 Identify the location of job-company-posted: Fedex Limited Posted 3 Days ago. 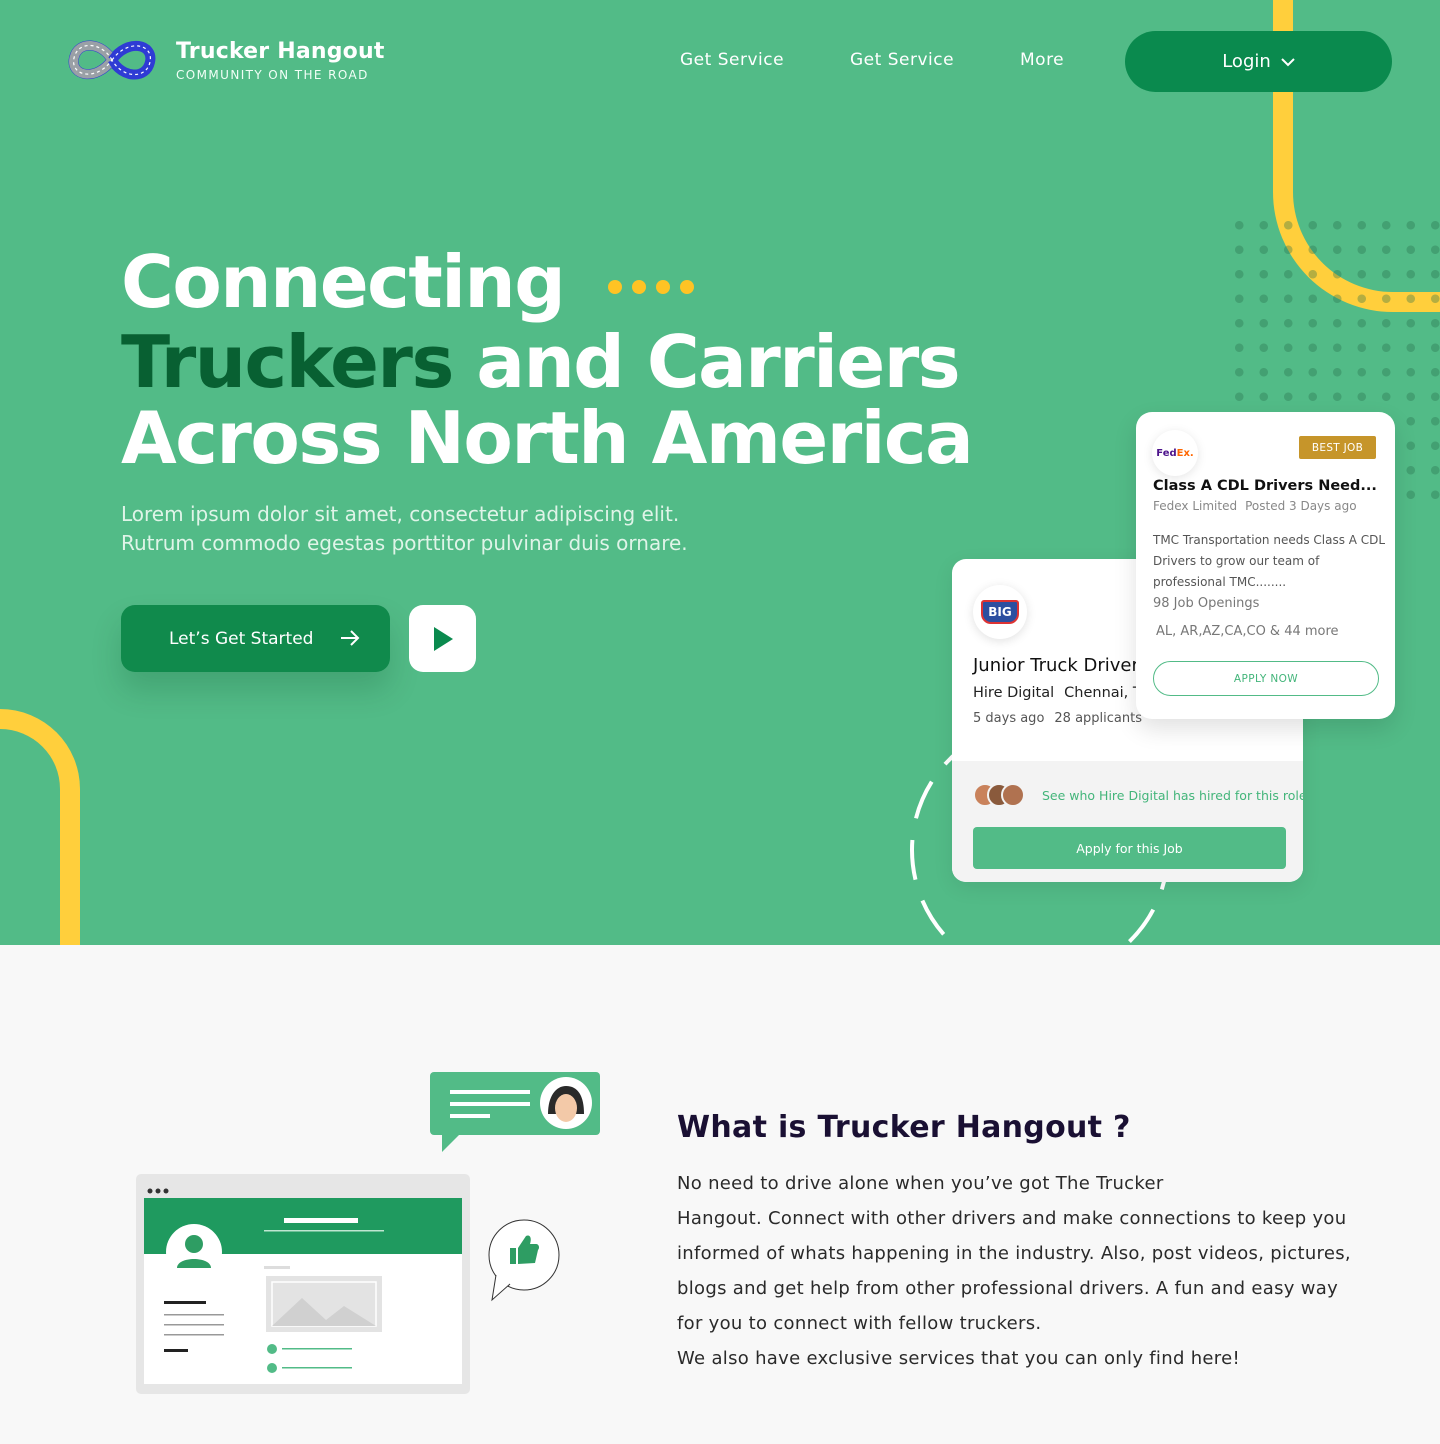
(1255, 506).